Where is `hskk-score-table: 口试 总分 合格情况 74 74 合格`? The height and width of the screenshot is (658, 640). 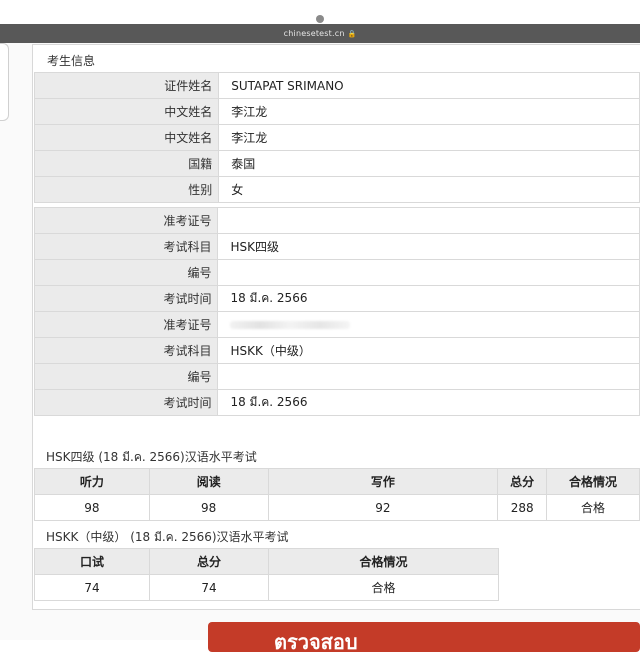
hskk-score-table: 口试 总分 合格情况 74 74 合格 is located at coordinates (266, 574).